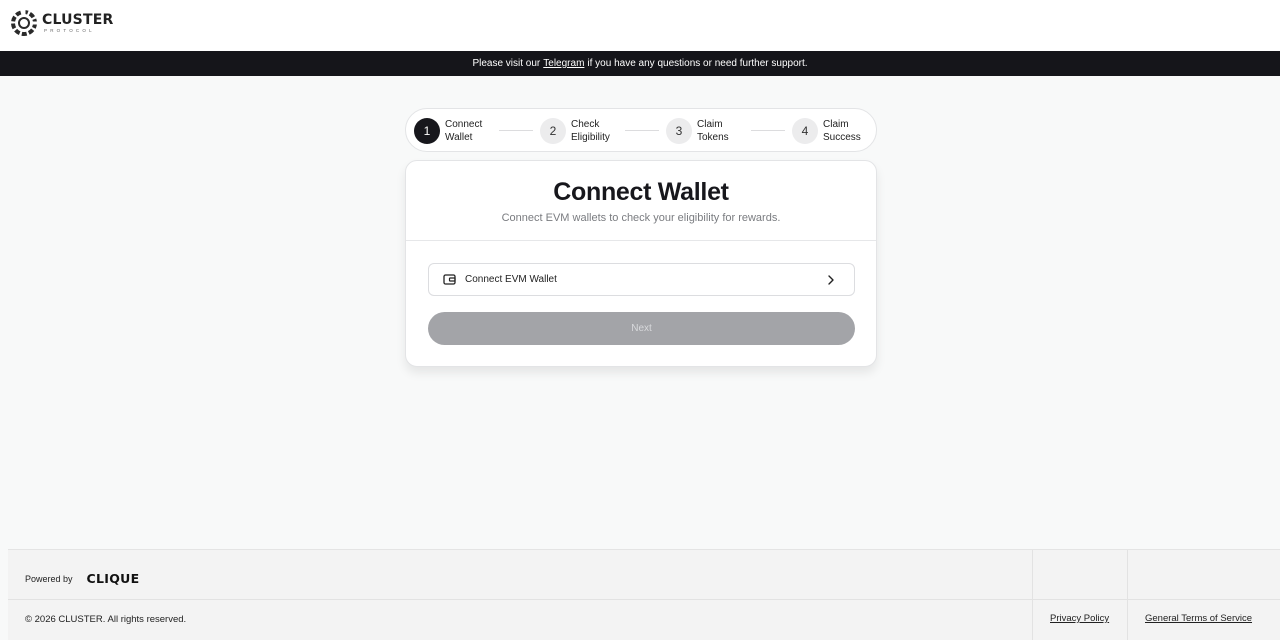 The width and height of the screenshot is (1280, 640). Describe the element at coordinates (113, 578) in the screenshot. I see `clique-logo: CLIQUE` at that location.